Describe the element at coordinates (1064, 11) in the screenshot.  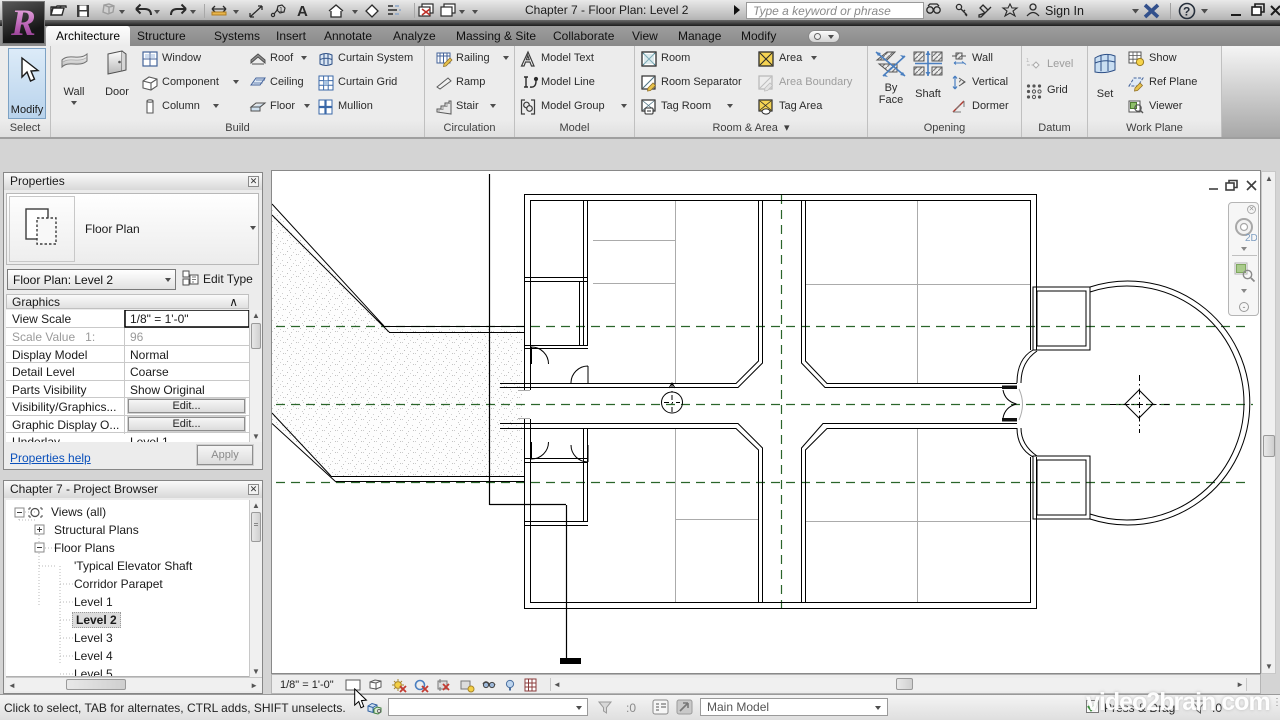
I see `svg-text: Sign In` at that location.